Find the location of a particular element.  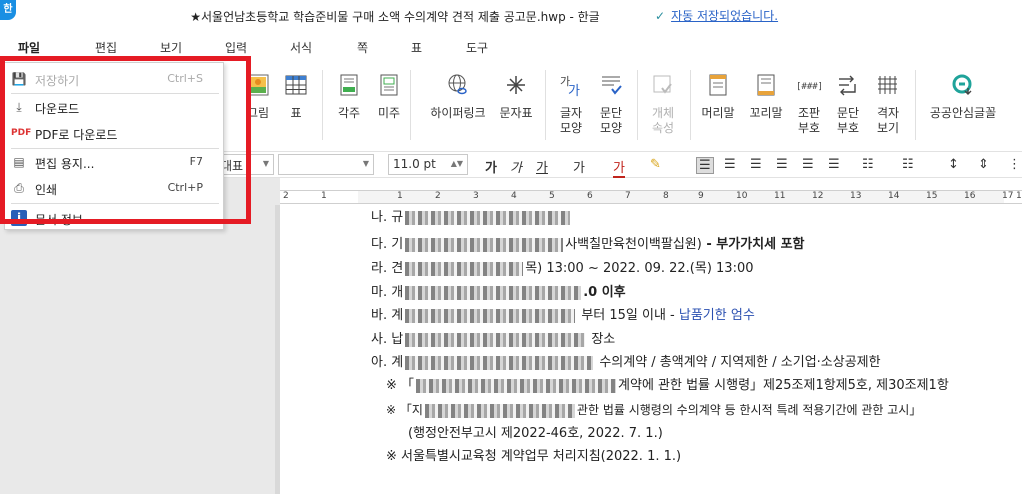

text-color-button: 가 is located at coordinates (619, 167).